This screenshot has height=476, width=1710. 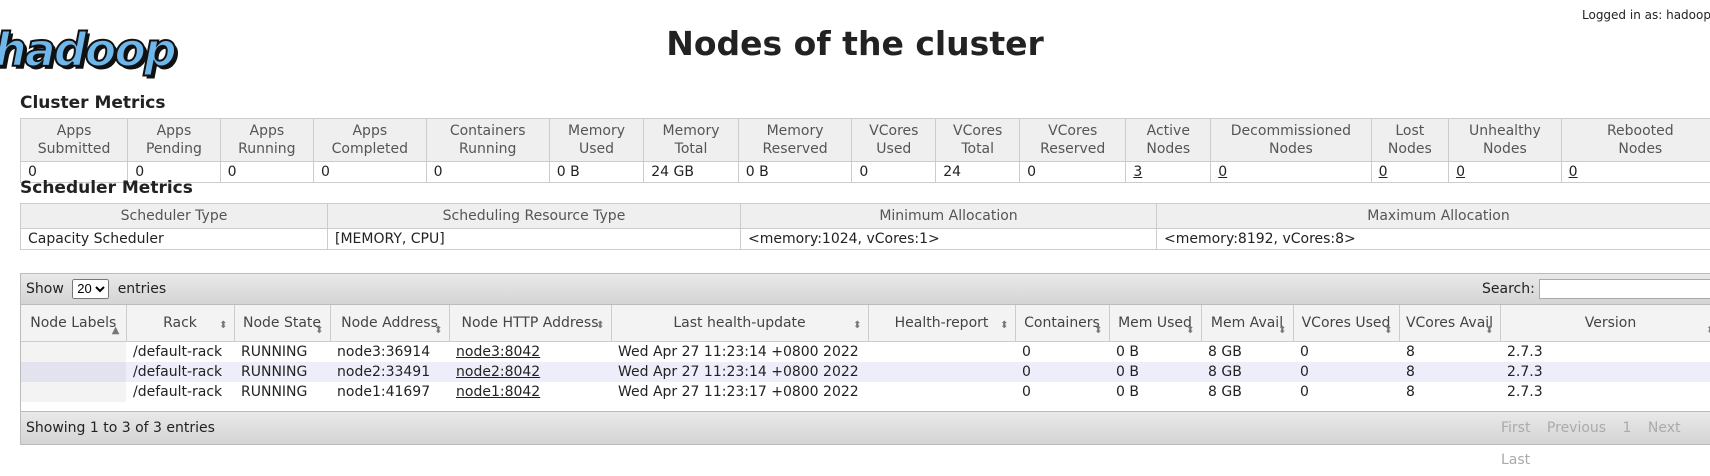 I want to click on table-cell: node1:8042, so click(x=530, y=392).